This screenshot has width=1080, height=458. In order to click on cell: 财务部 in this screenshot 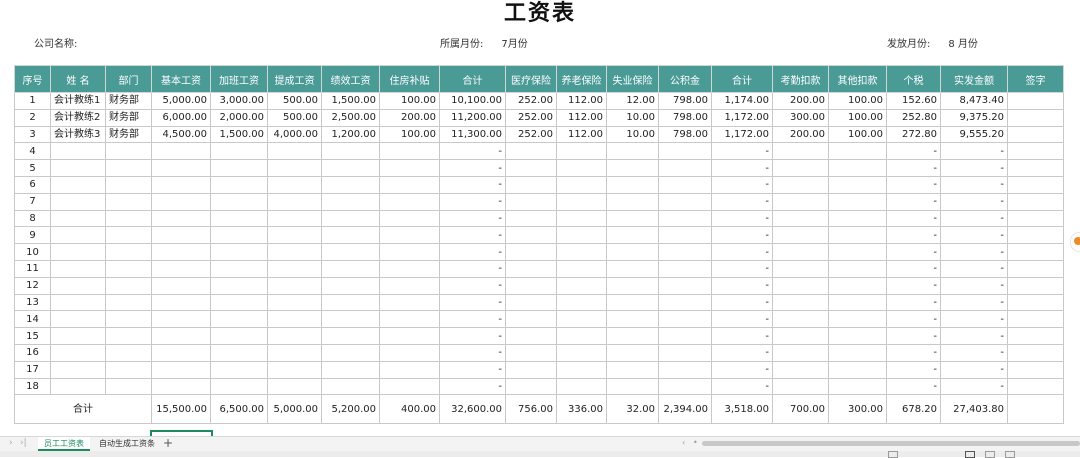, I will do `click(128, 117)`.